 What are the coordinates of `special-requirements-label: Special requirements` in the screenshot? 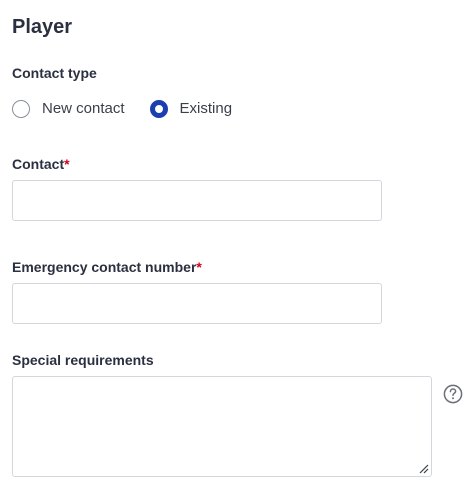 It's located at (83, 360).